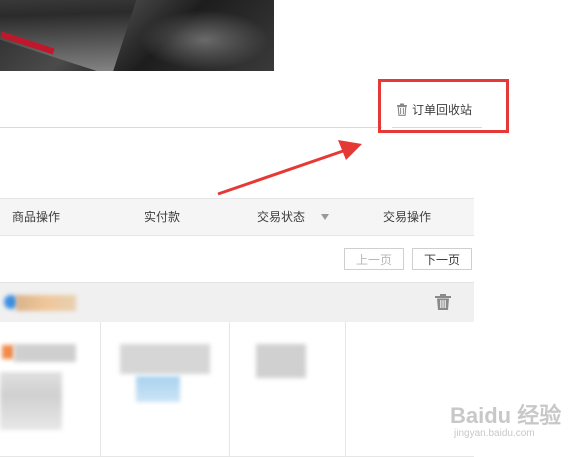 This screenshot has height=457, width=585. What do you see at coordinates (237, 217) in the screenshot?
I see `order-table-header: 商品操作 实付款 交易状态 交易操作` at bounding box center [237, 217].